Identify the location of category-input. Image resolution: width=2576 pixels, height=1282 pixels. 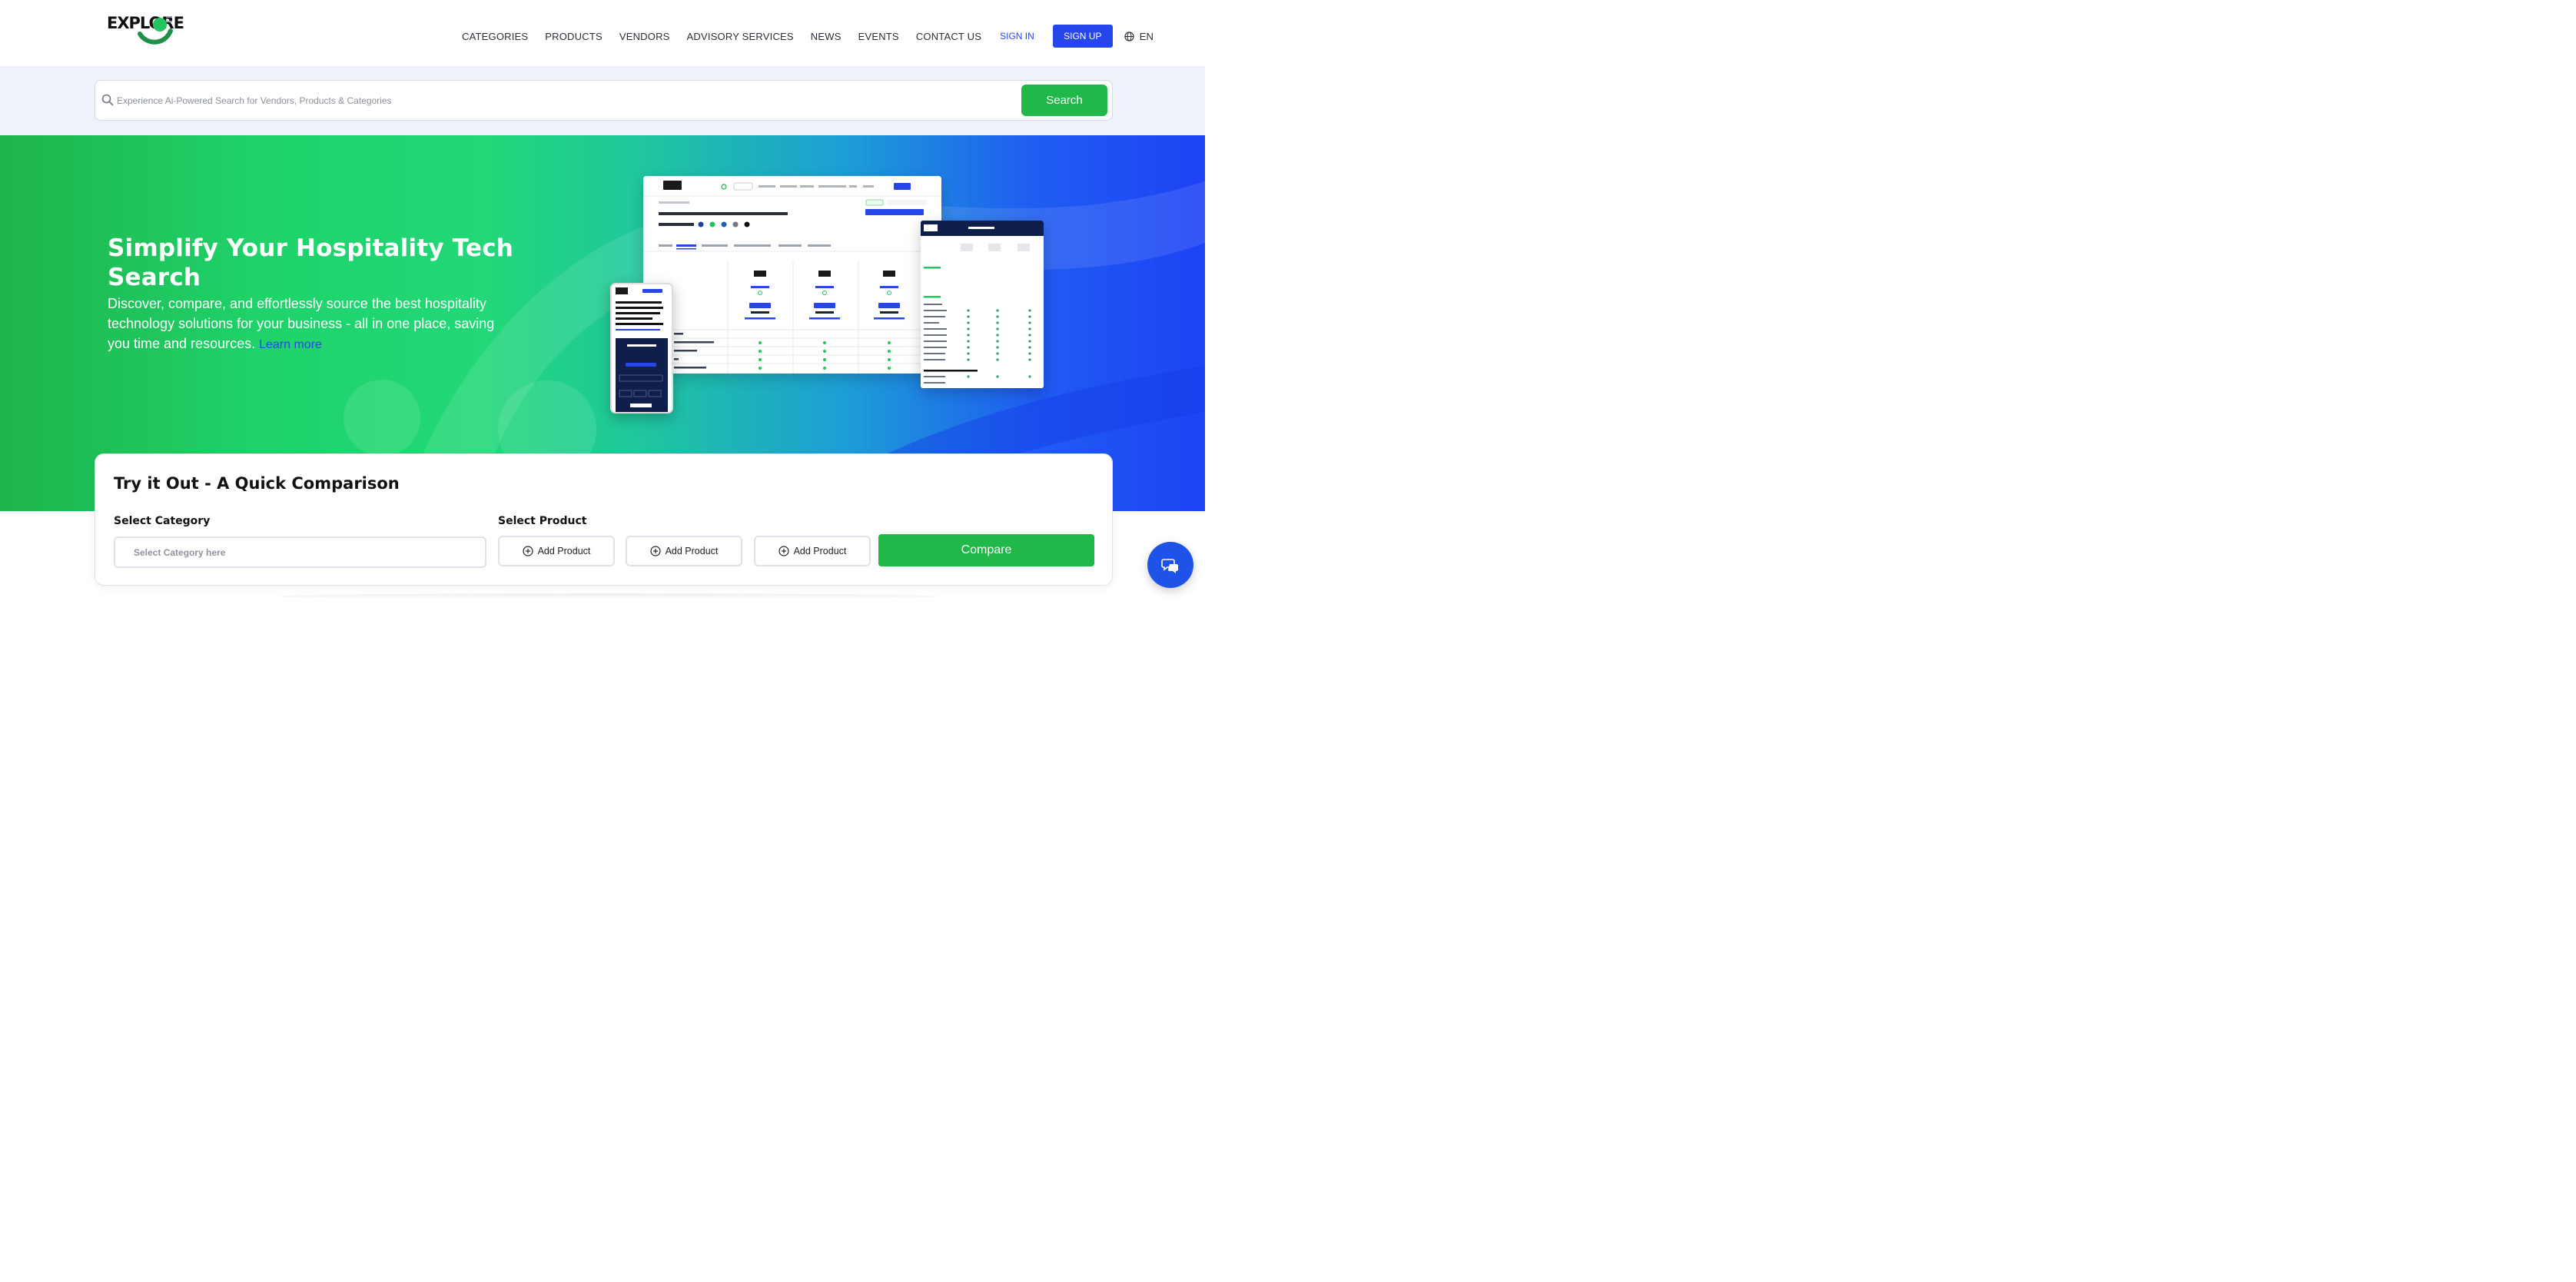
(300, 552).